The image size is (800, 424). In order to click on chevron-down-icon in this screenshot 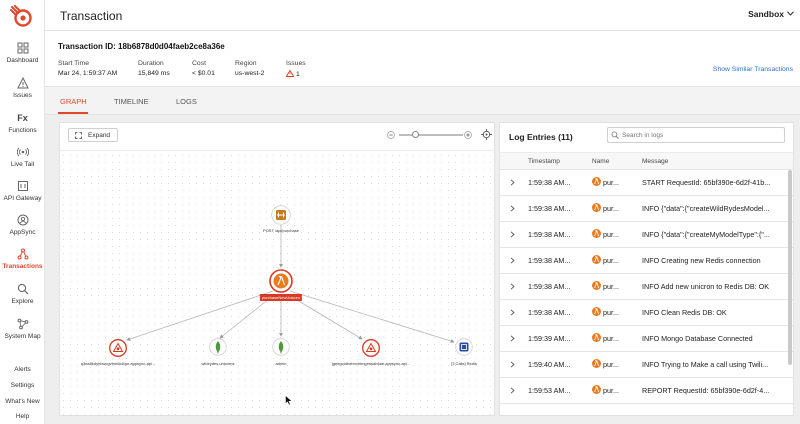, I will do `click(790, 13)`.